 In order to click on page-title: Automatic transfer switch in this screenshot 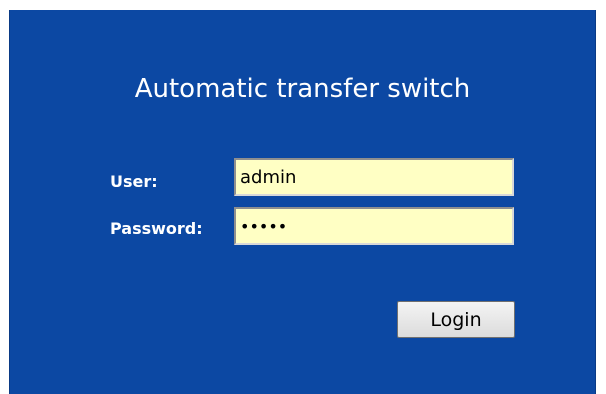, I will do `click(302, 89)`.